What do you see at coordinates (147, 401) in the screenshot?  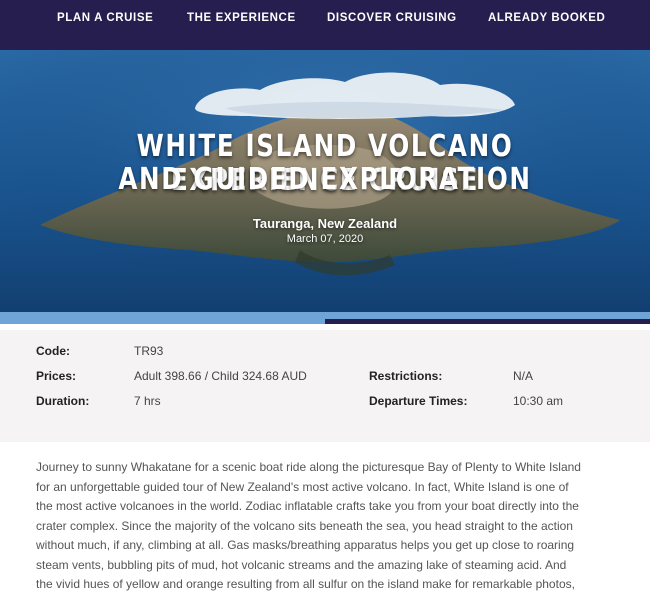 I see `duration-value: 7 hrs` at bounding box center [147, 401].